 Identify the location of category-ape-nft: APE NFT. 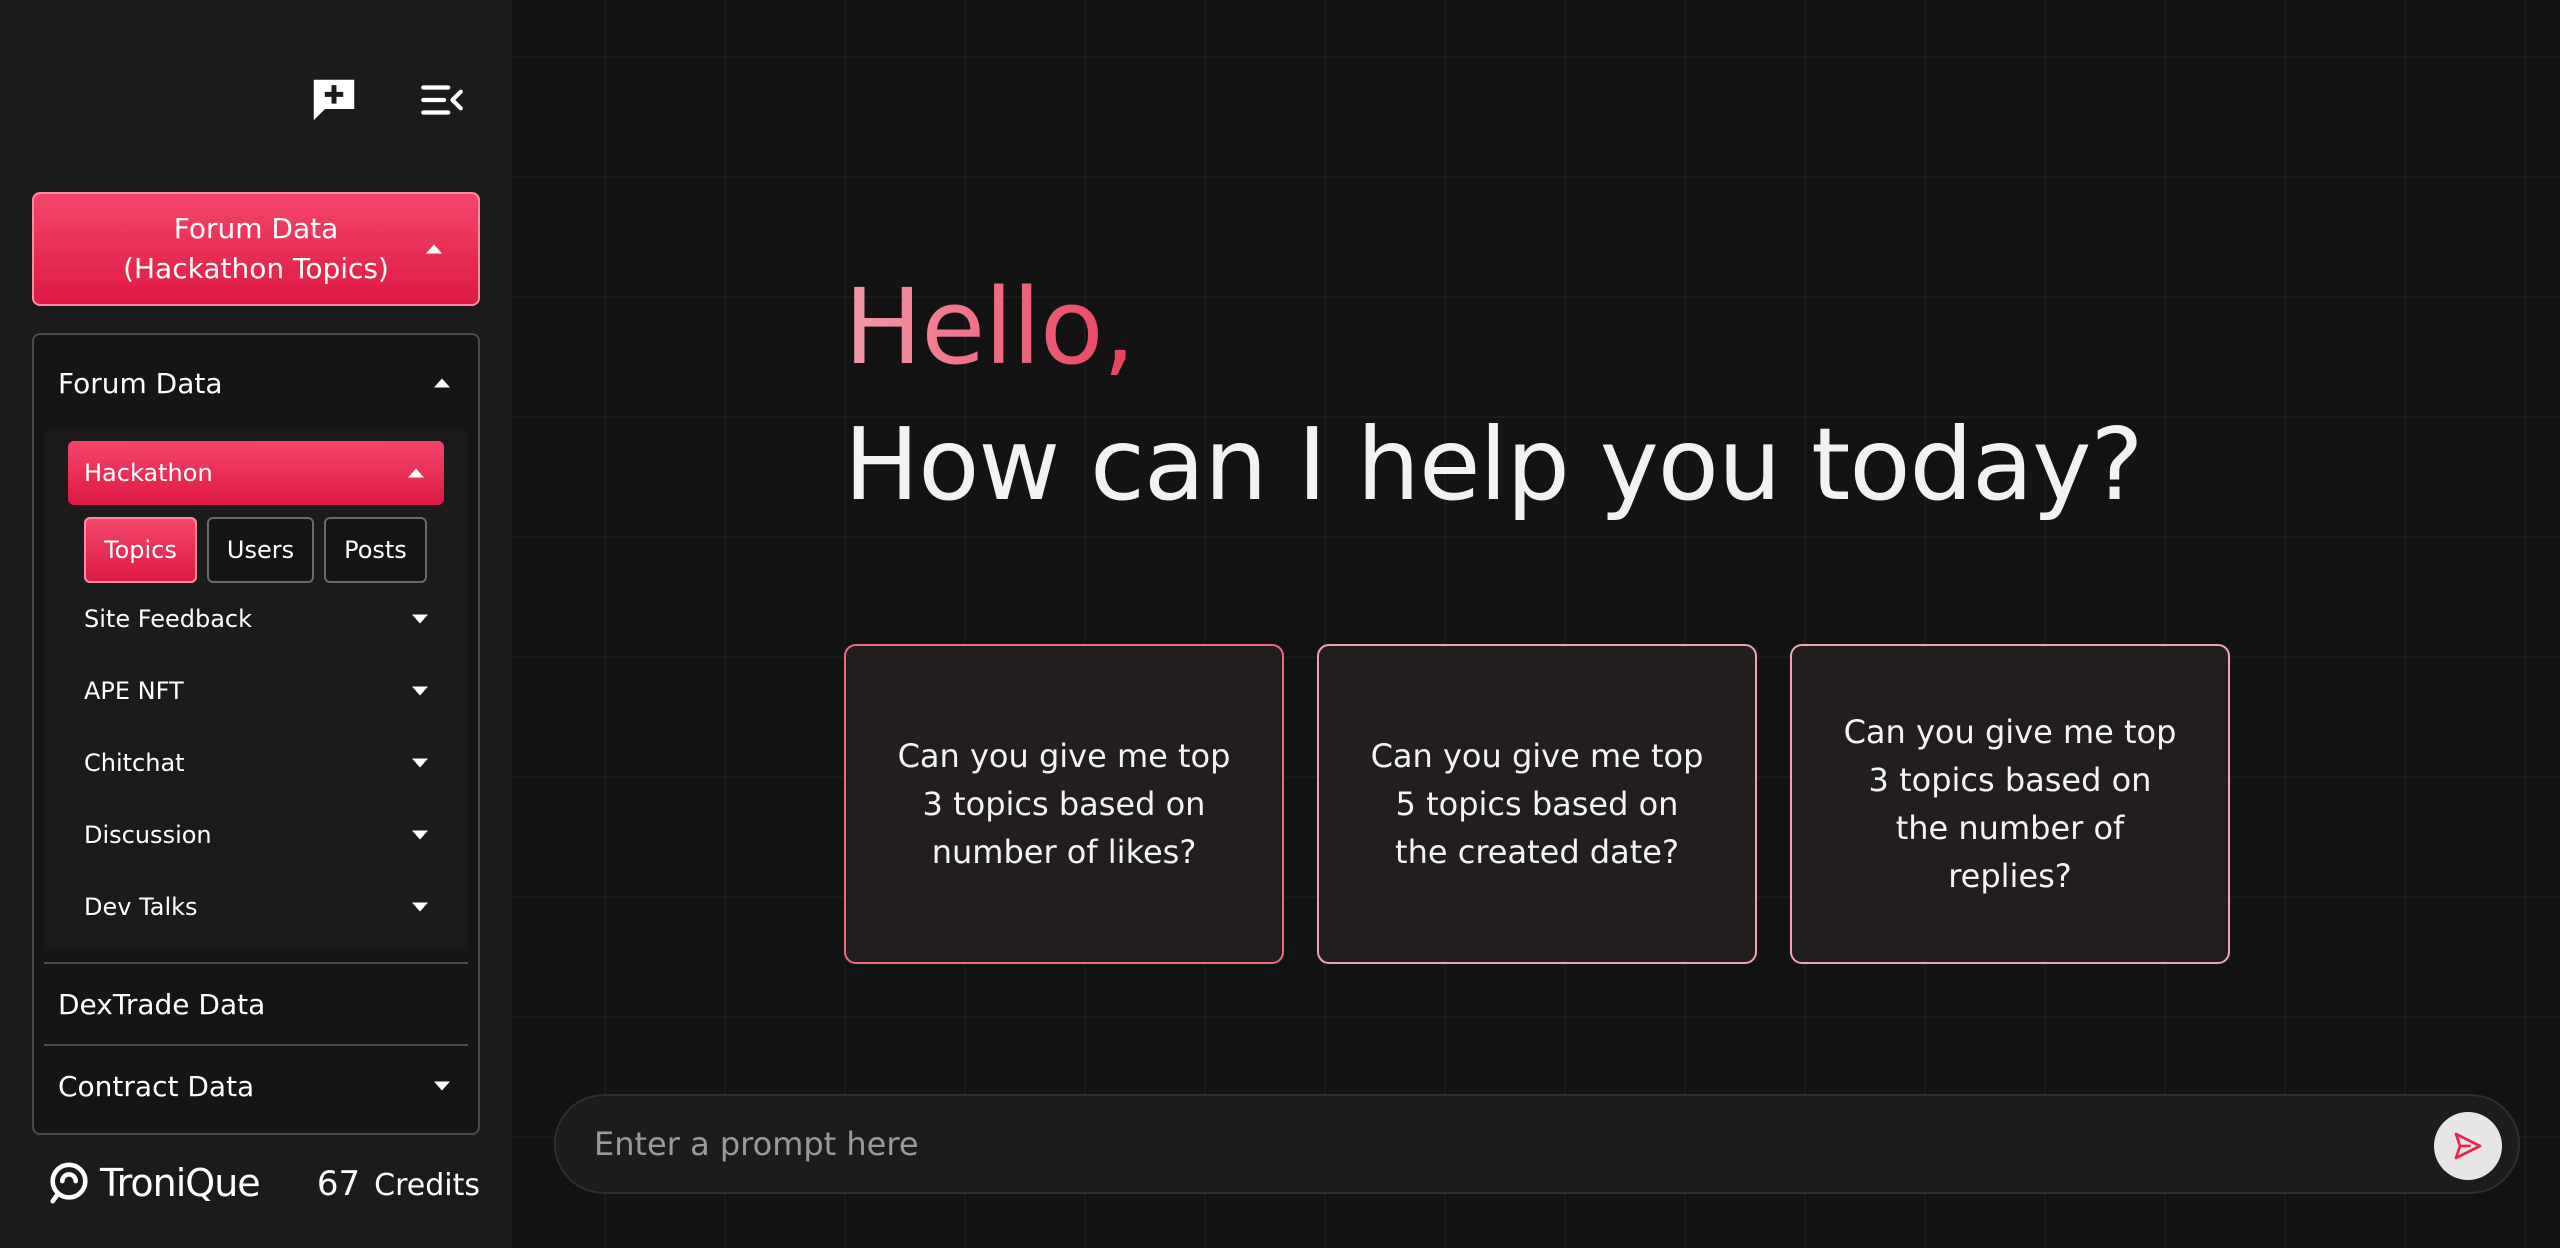
(264, 691).